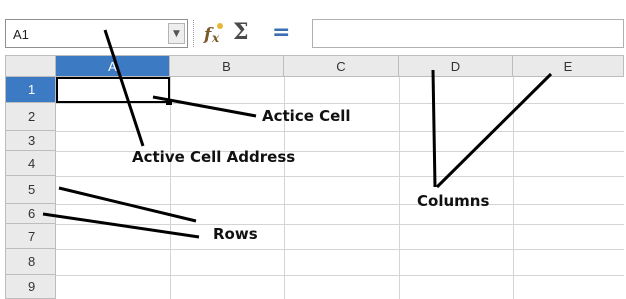 The image size is (626, 299). I want to click on label-rows: Rows, so click(235, 234).